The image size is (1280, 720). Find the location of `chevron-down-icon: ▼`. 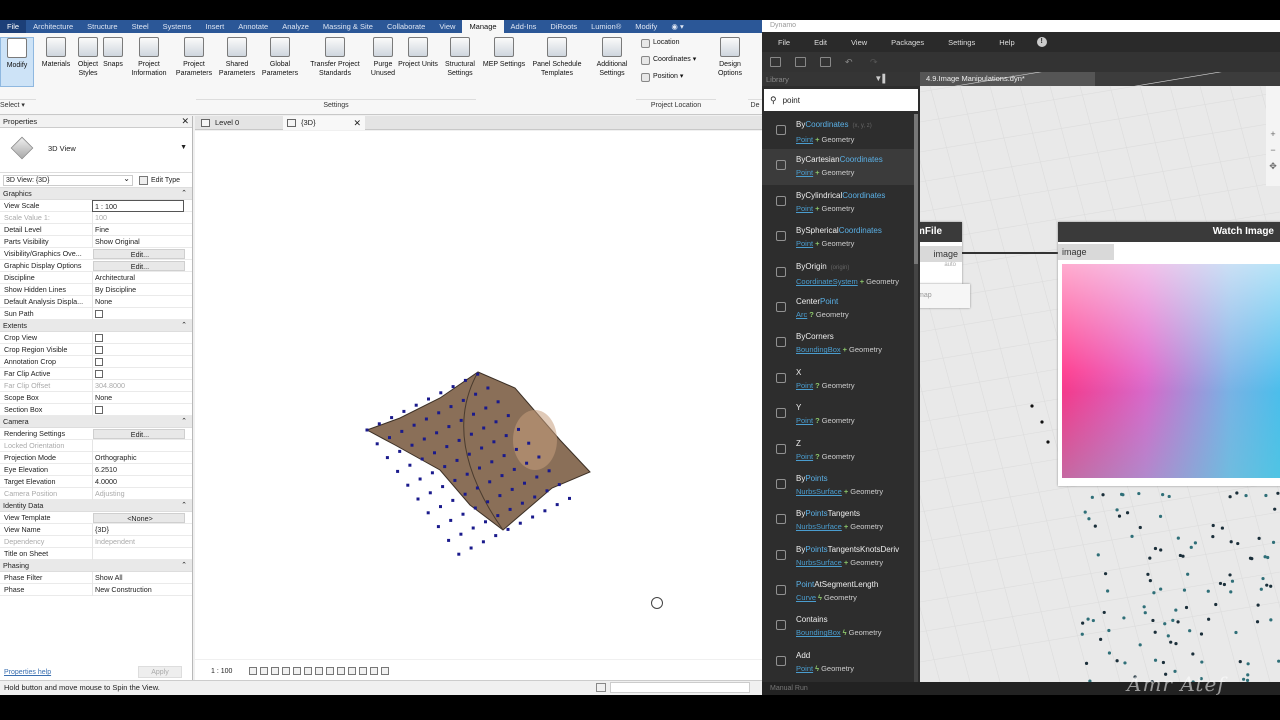

chevron-down-icon: ▼ is located at coordinates (183, 147).